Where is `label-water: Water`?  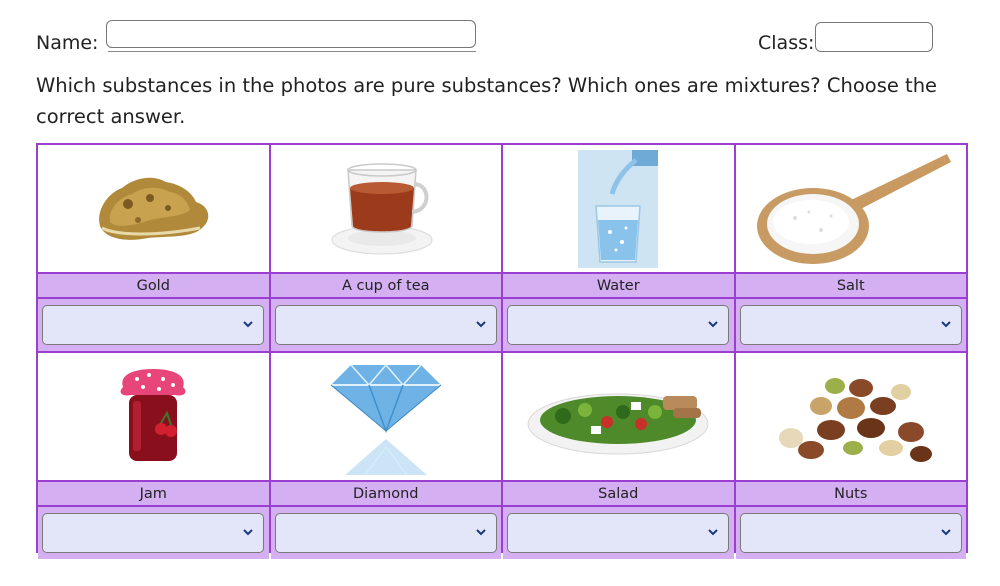 label-water: Water is located at coordinates (618, 285).